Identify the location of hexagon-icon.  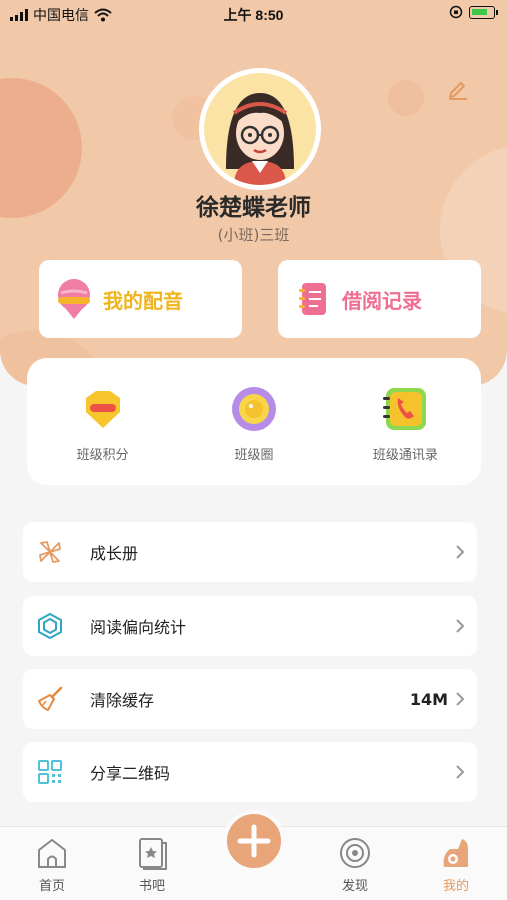
(50, 626).